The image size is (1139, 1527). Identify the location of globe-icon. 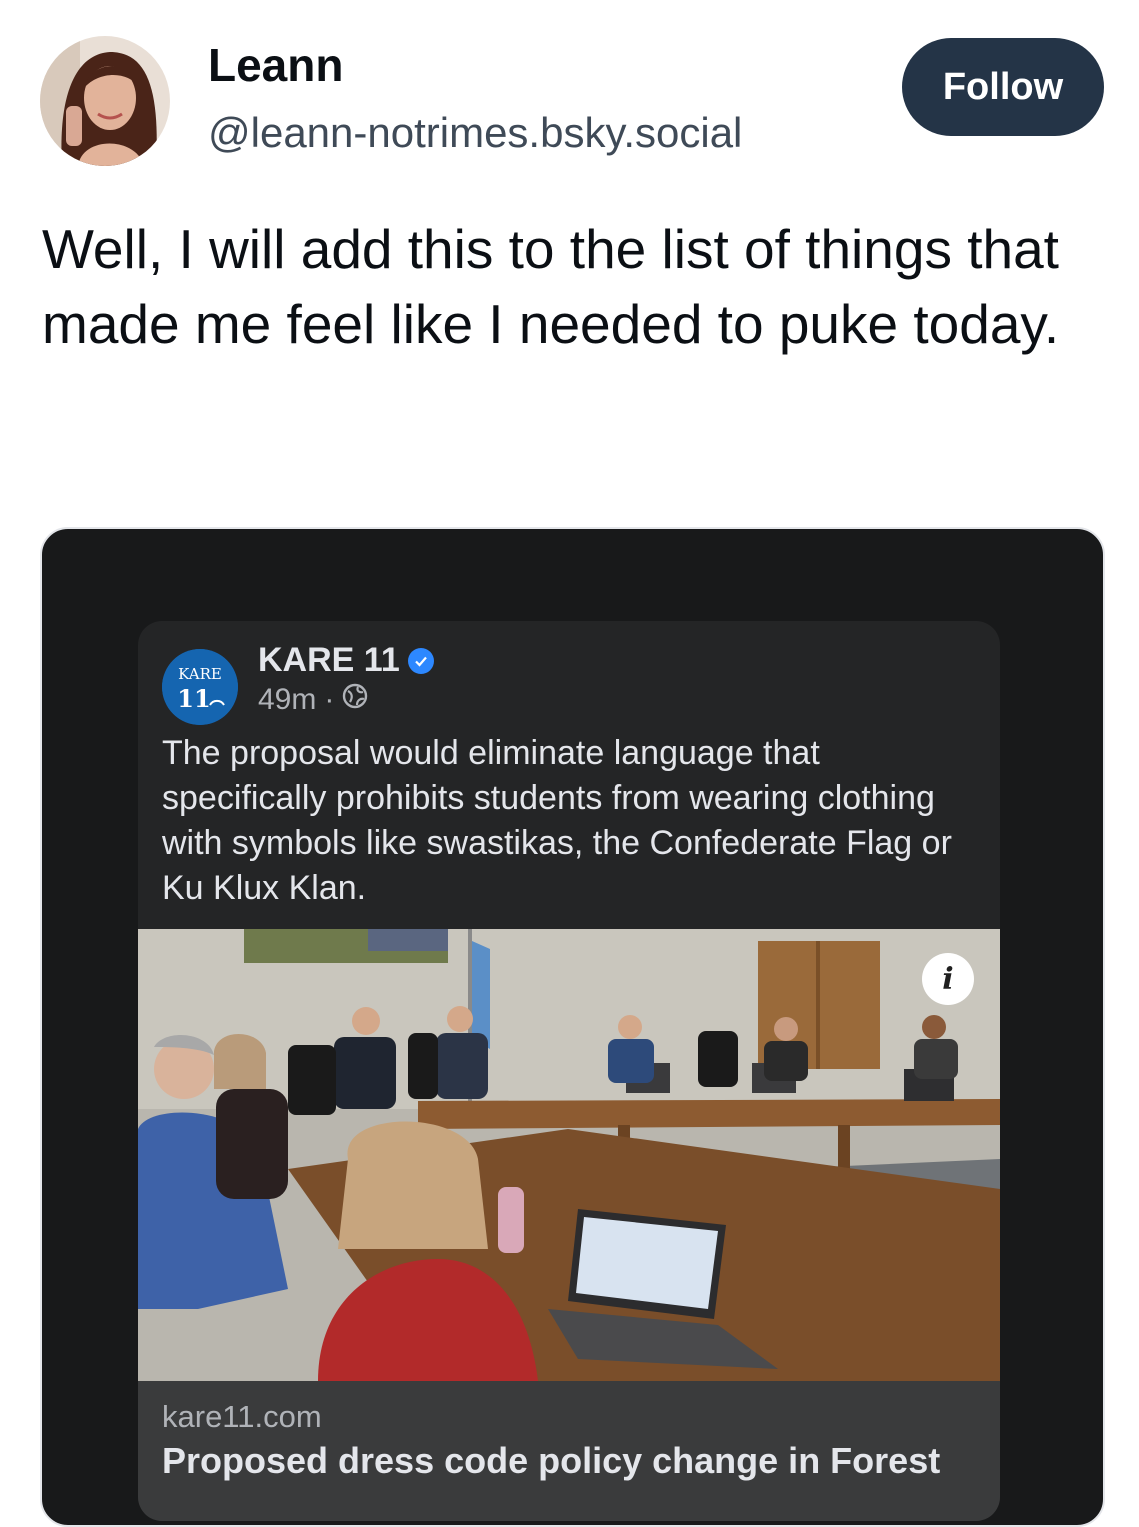
(355, 700).